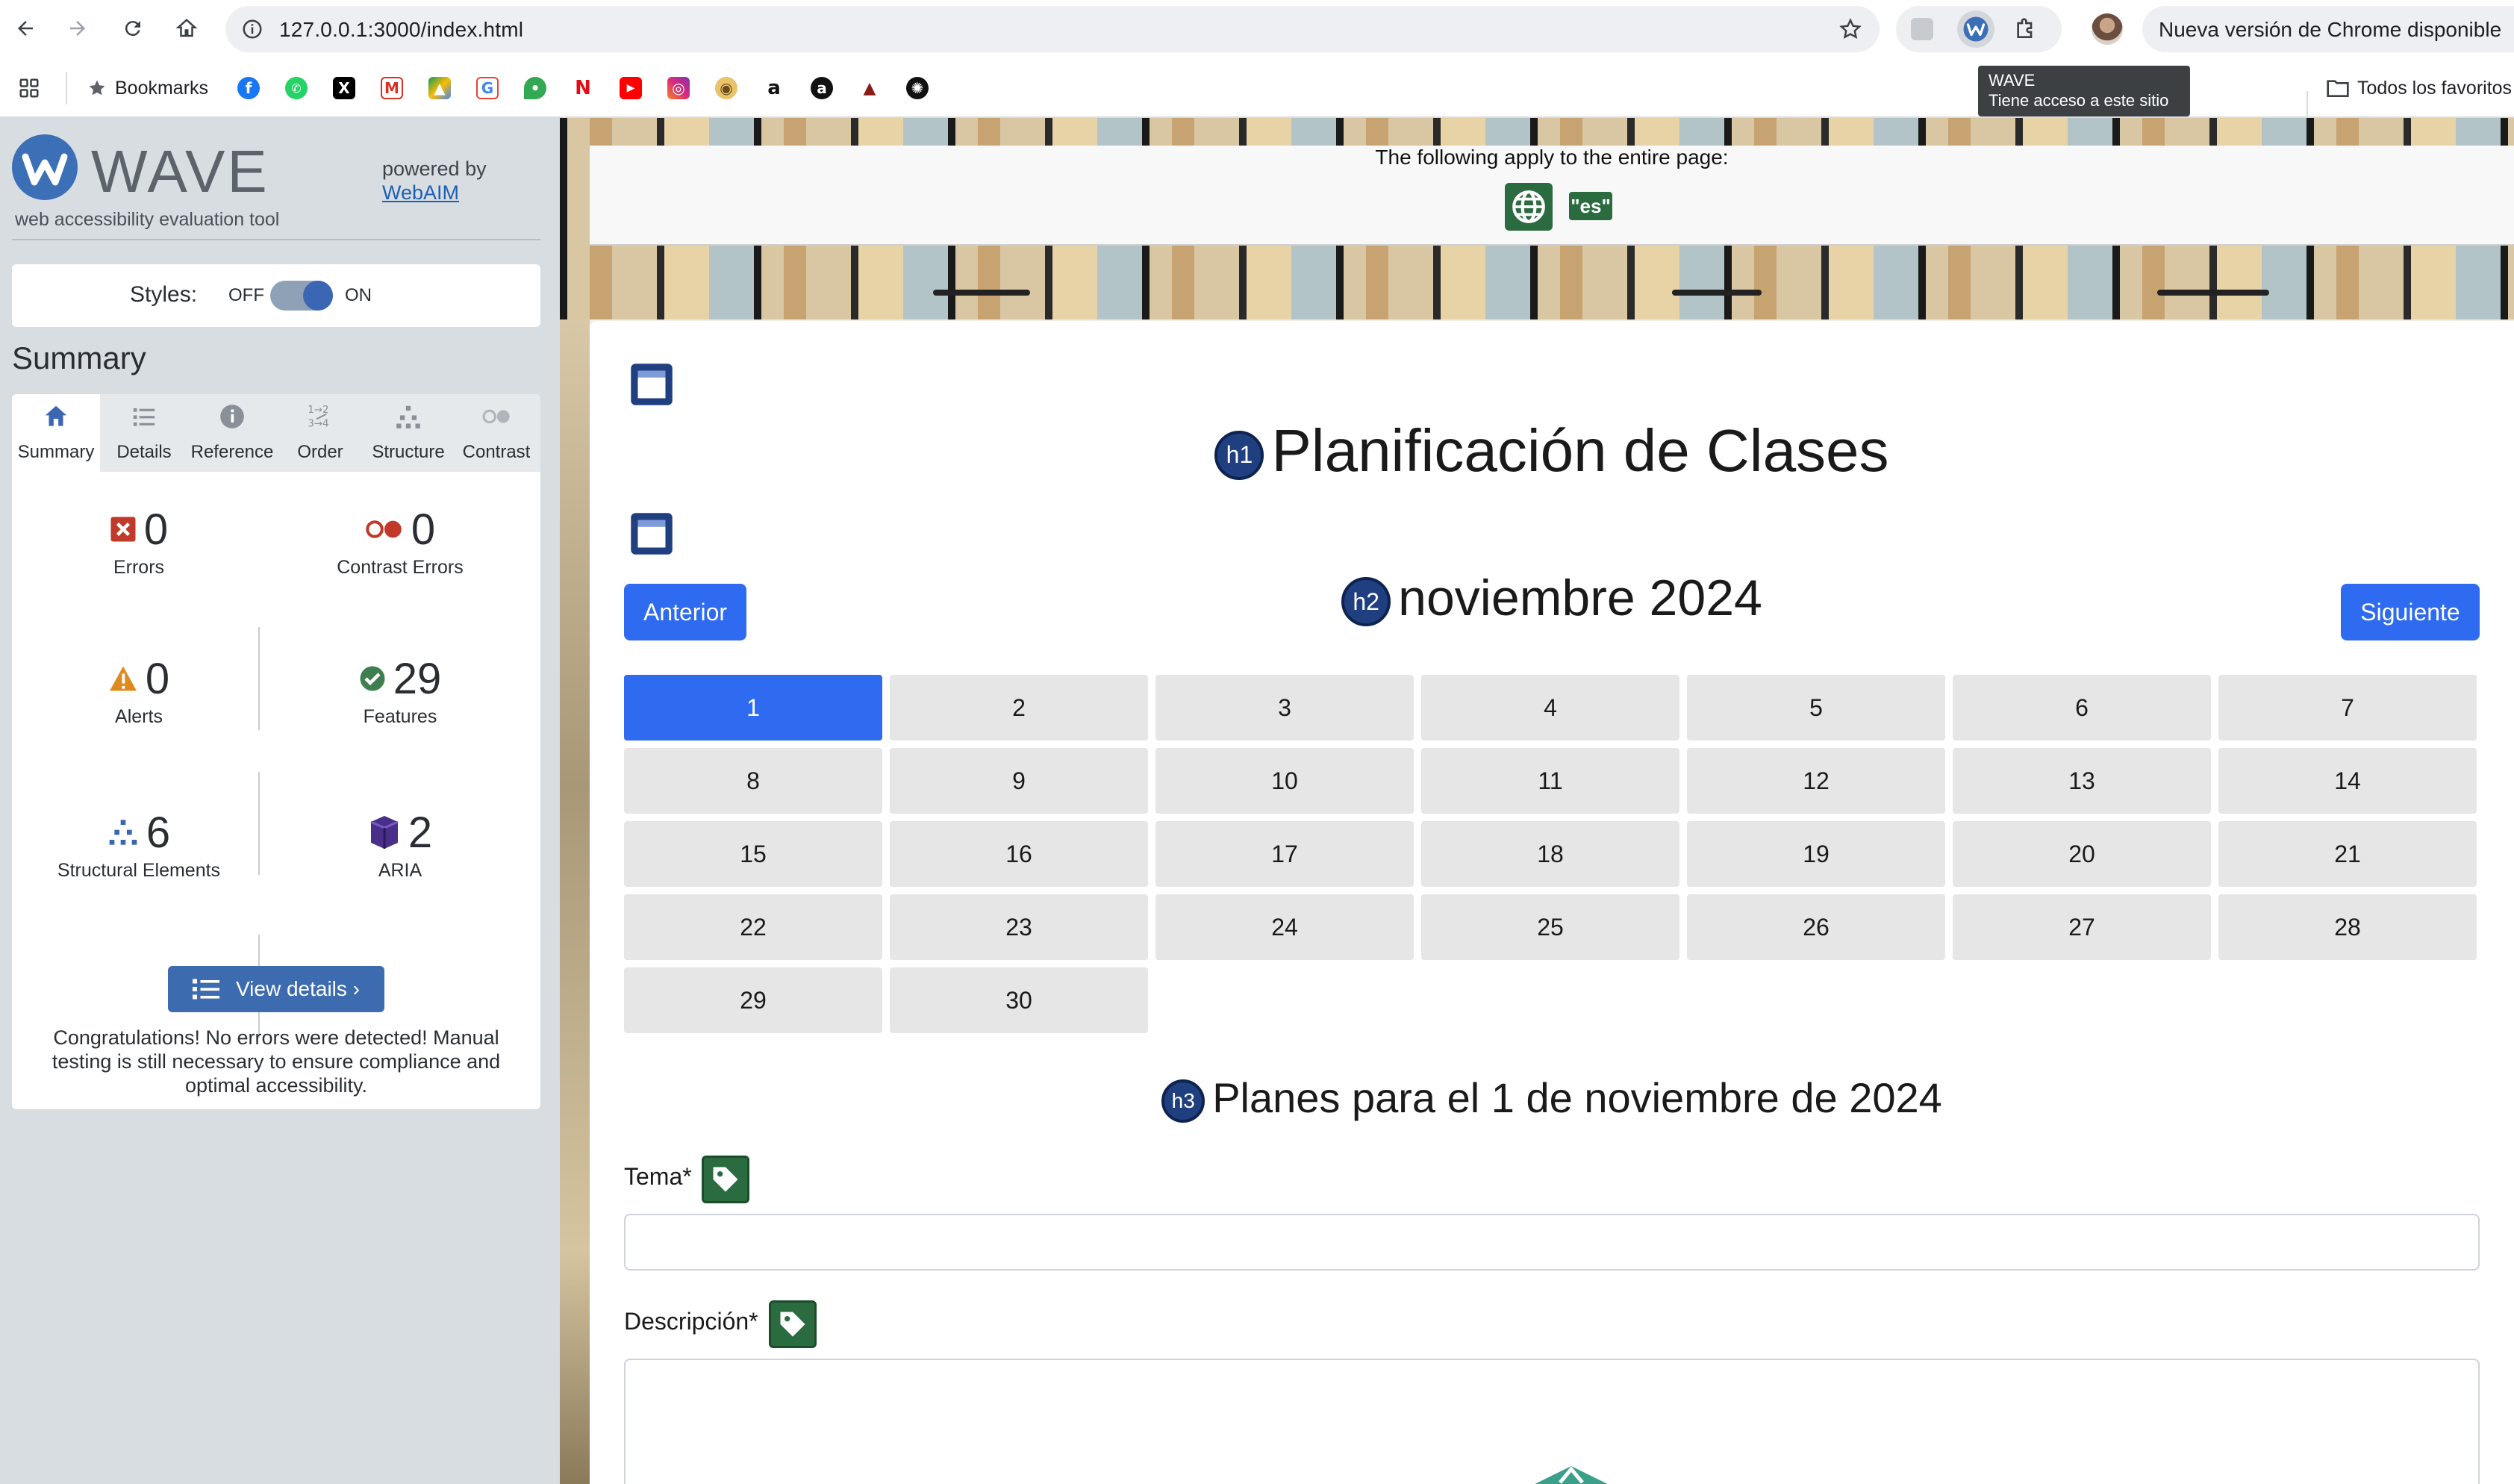 The width and height of the screenshot is (2514, 1484). I want to click on calendar-day: 13, so click(2082, 781).